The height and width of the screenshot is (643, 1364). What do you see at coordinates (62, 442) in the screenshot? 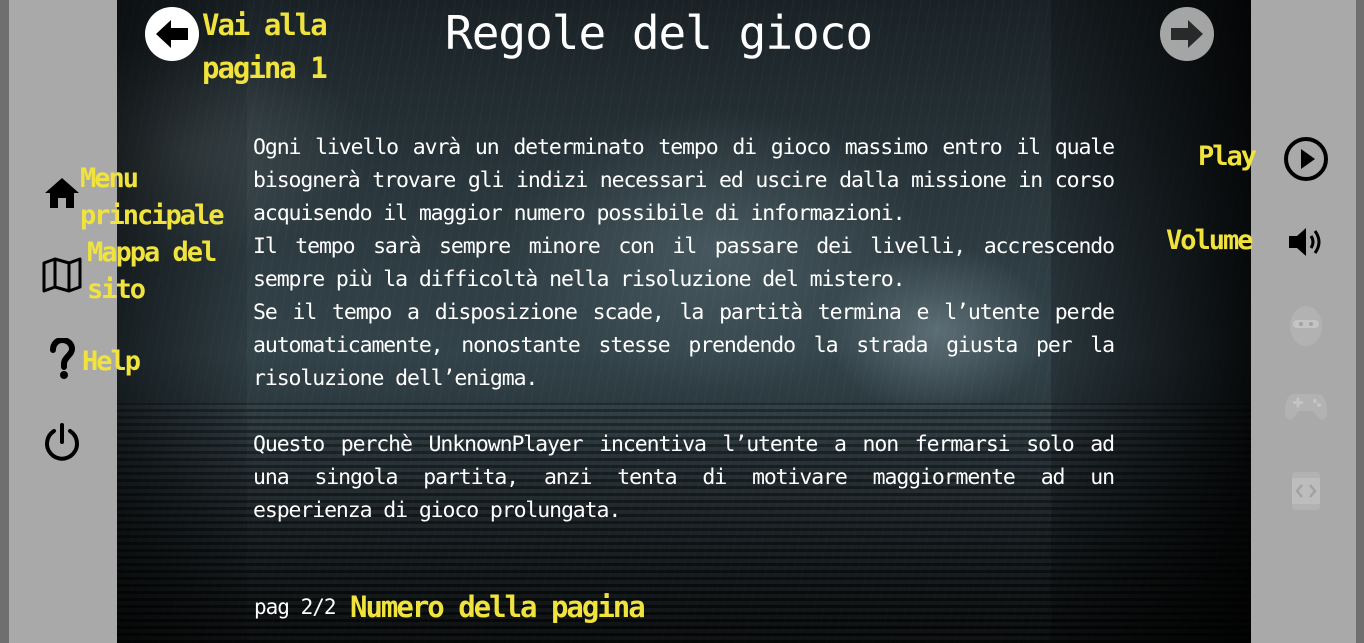
I see `power-icon` at bounding box center [62, 442].